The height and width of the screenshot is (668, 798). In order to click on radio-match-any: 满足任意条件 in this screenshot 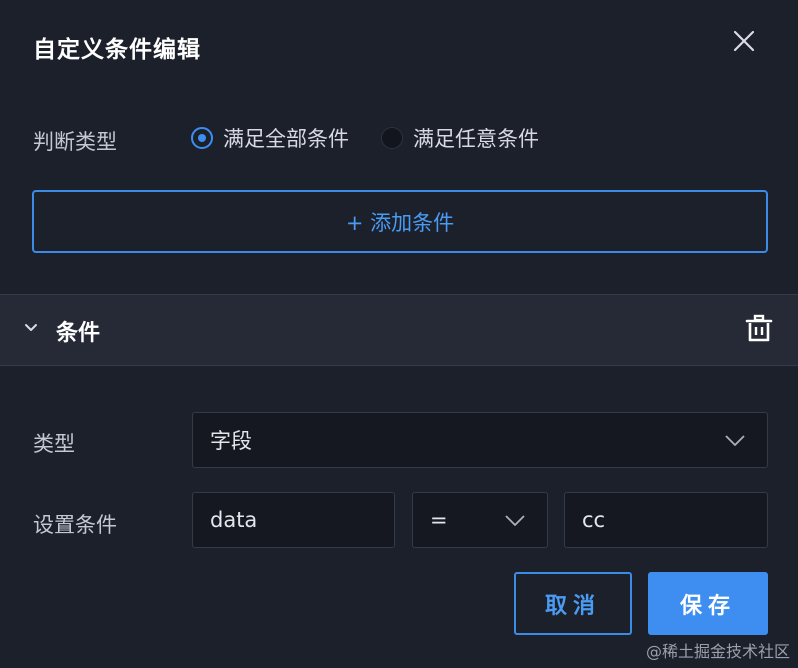, I will do `click(460, 138)`.